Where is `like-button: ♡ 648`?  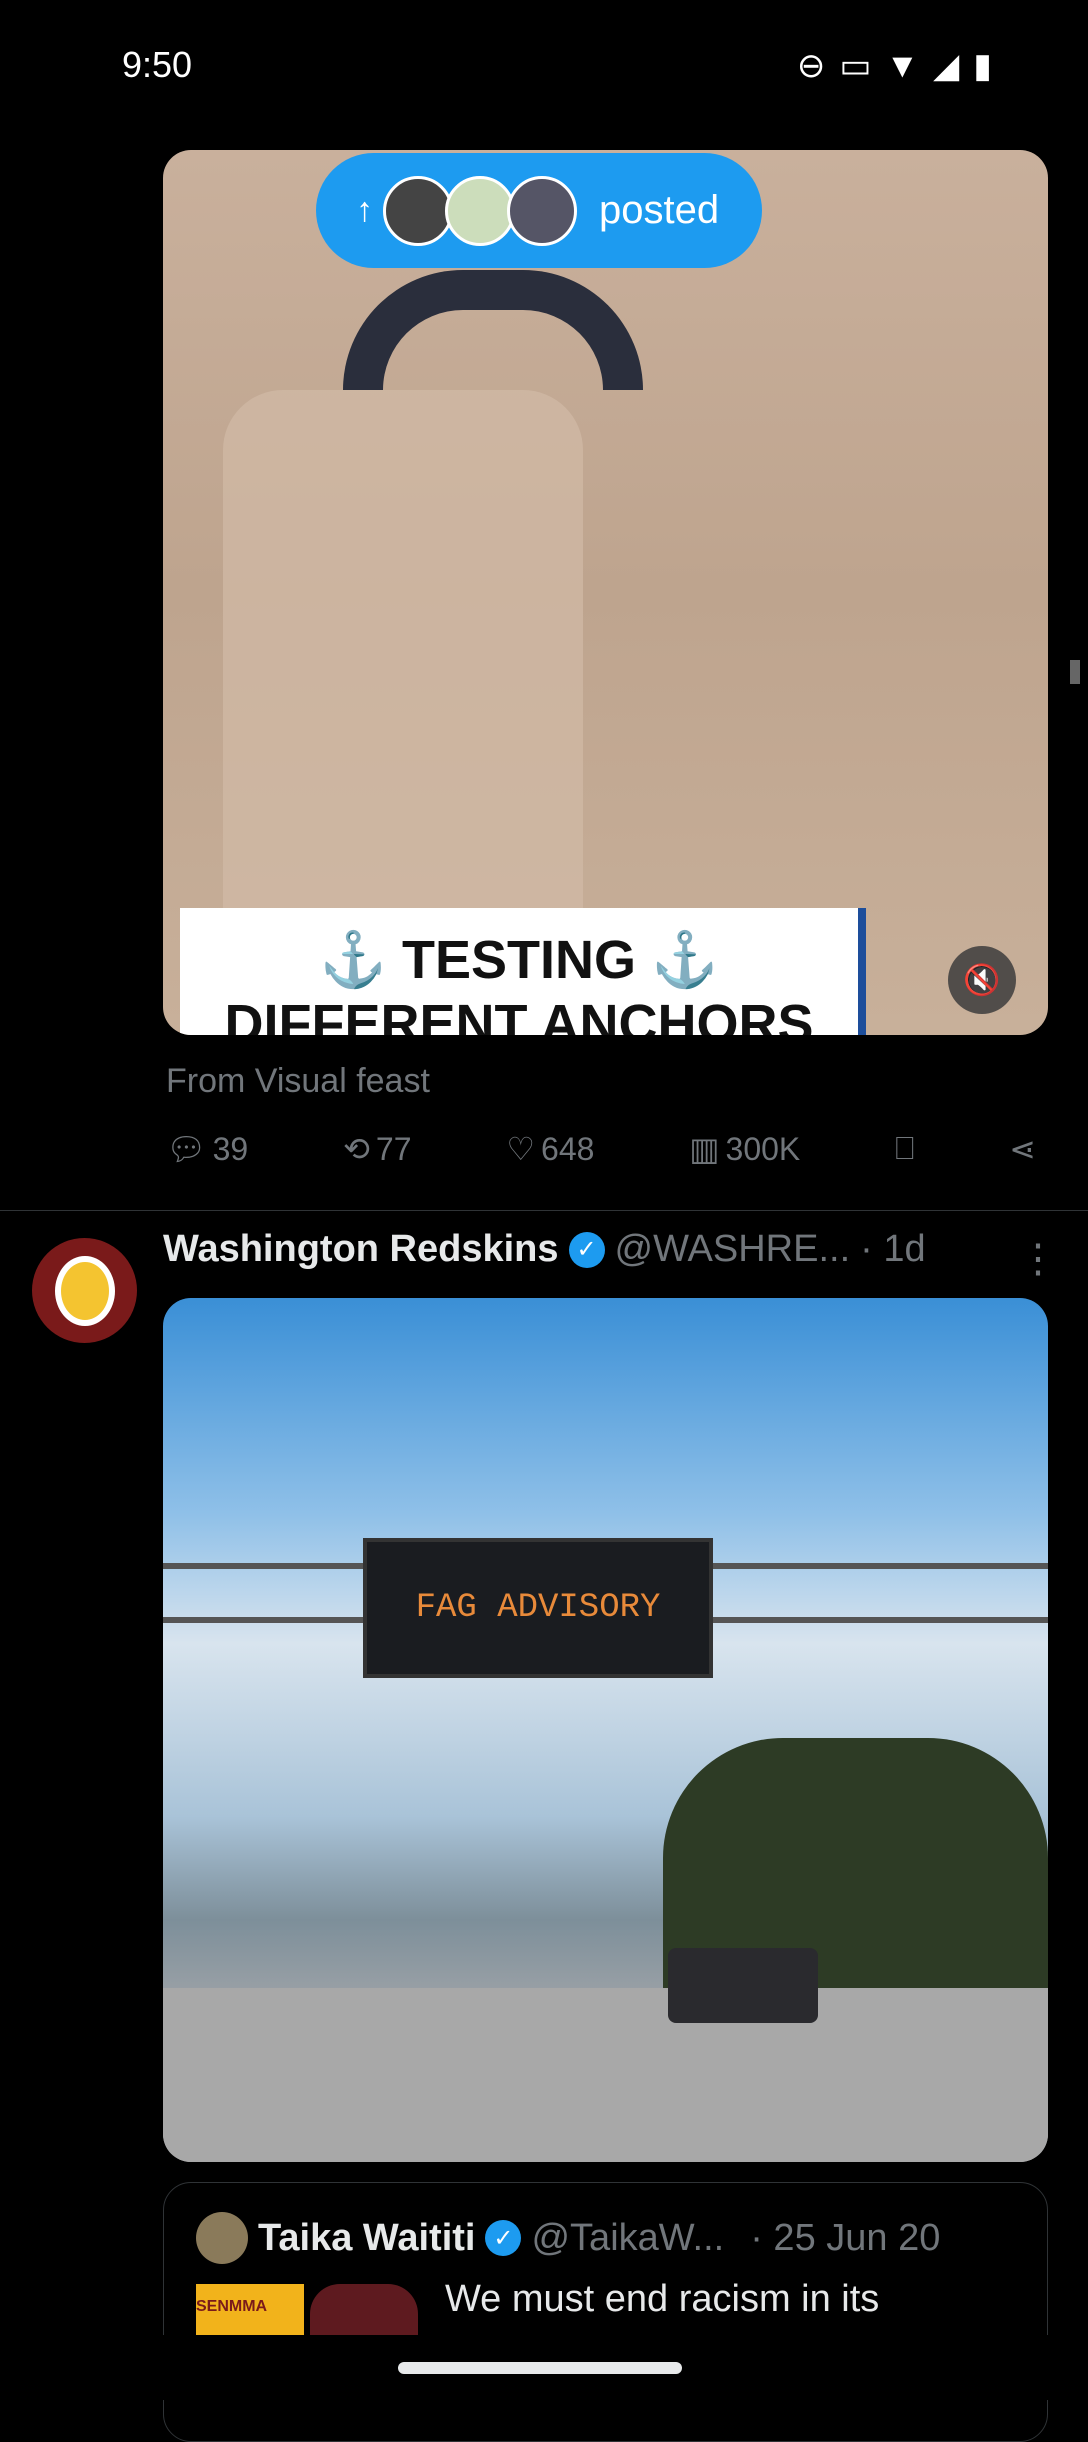 like-button: ♡ 648 is located at coordinates (550, 1149).